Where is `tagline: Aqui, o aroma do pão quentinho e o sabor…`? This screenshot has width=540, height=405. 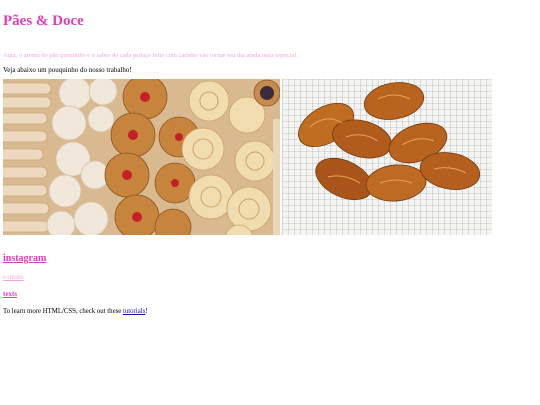 tagline: Aqui, o aroma do pão quentinho e o sabor… is located at coordinates (150, 55).